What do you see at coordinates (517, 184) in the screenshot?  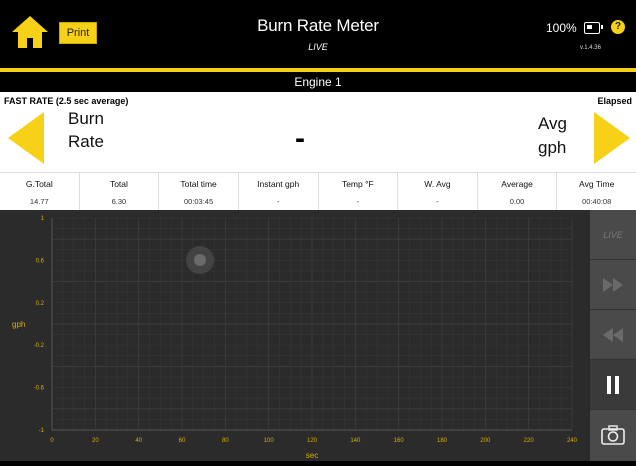 I see `stat-label: Average` at bounding box center [517, 184].